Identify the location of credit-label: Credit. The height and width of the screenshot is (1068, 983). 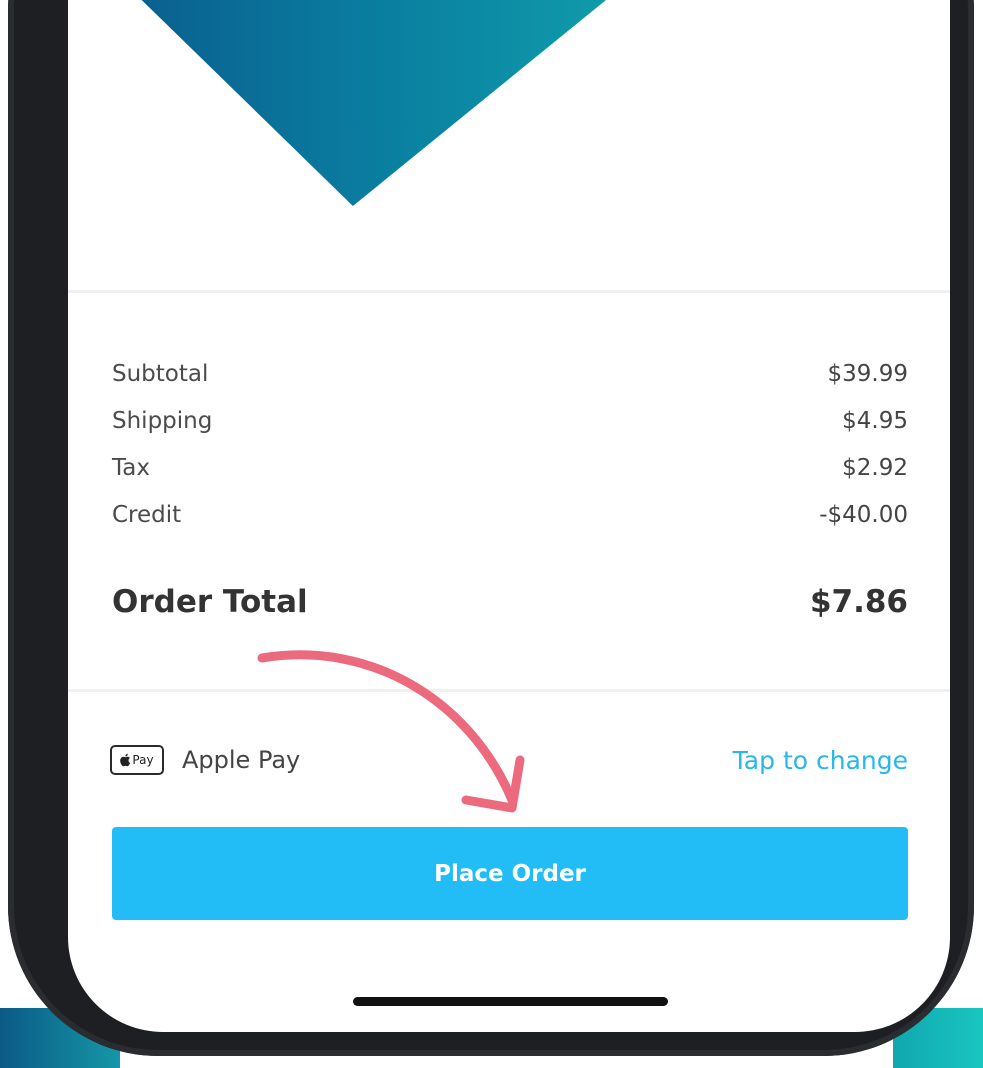
(147, 514).